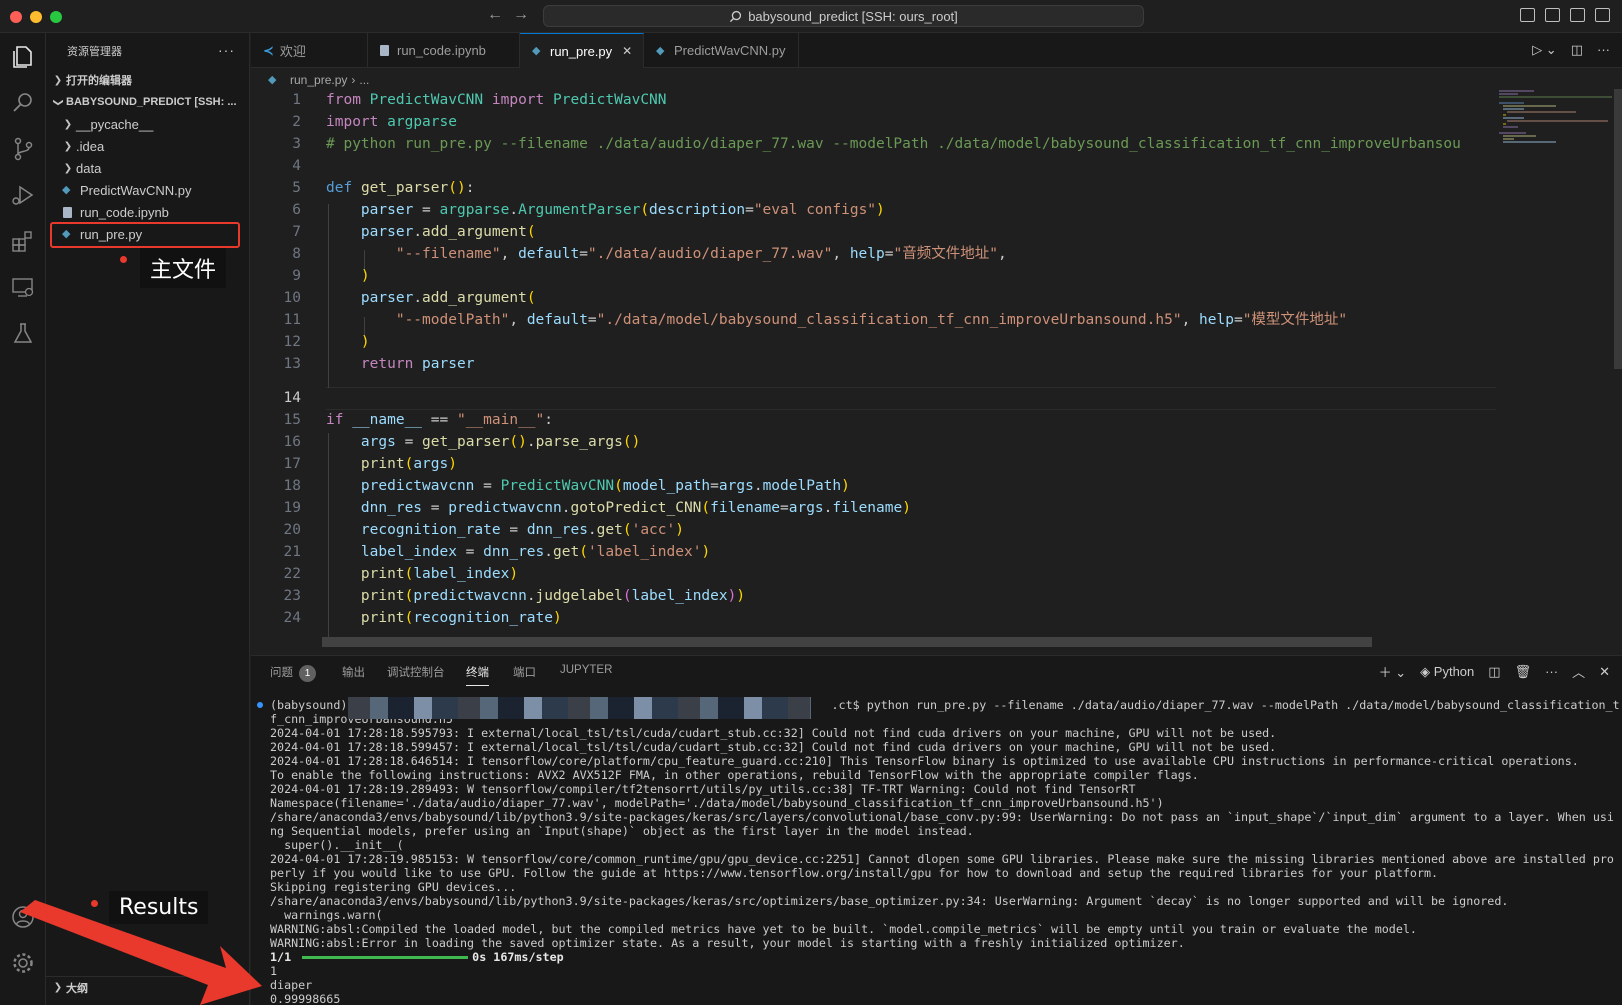 Image resolution: width=1622 pixels, height=1005 pixels. What do you see at coordinates (147, 80) in the screenshot?
I see `open-editors-section: ❯ 打开的编辑器` at bounding box center [147, 80].